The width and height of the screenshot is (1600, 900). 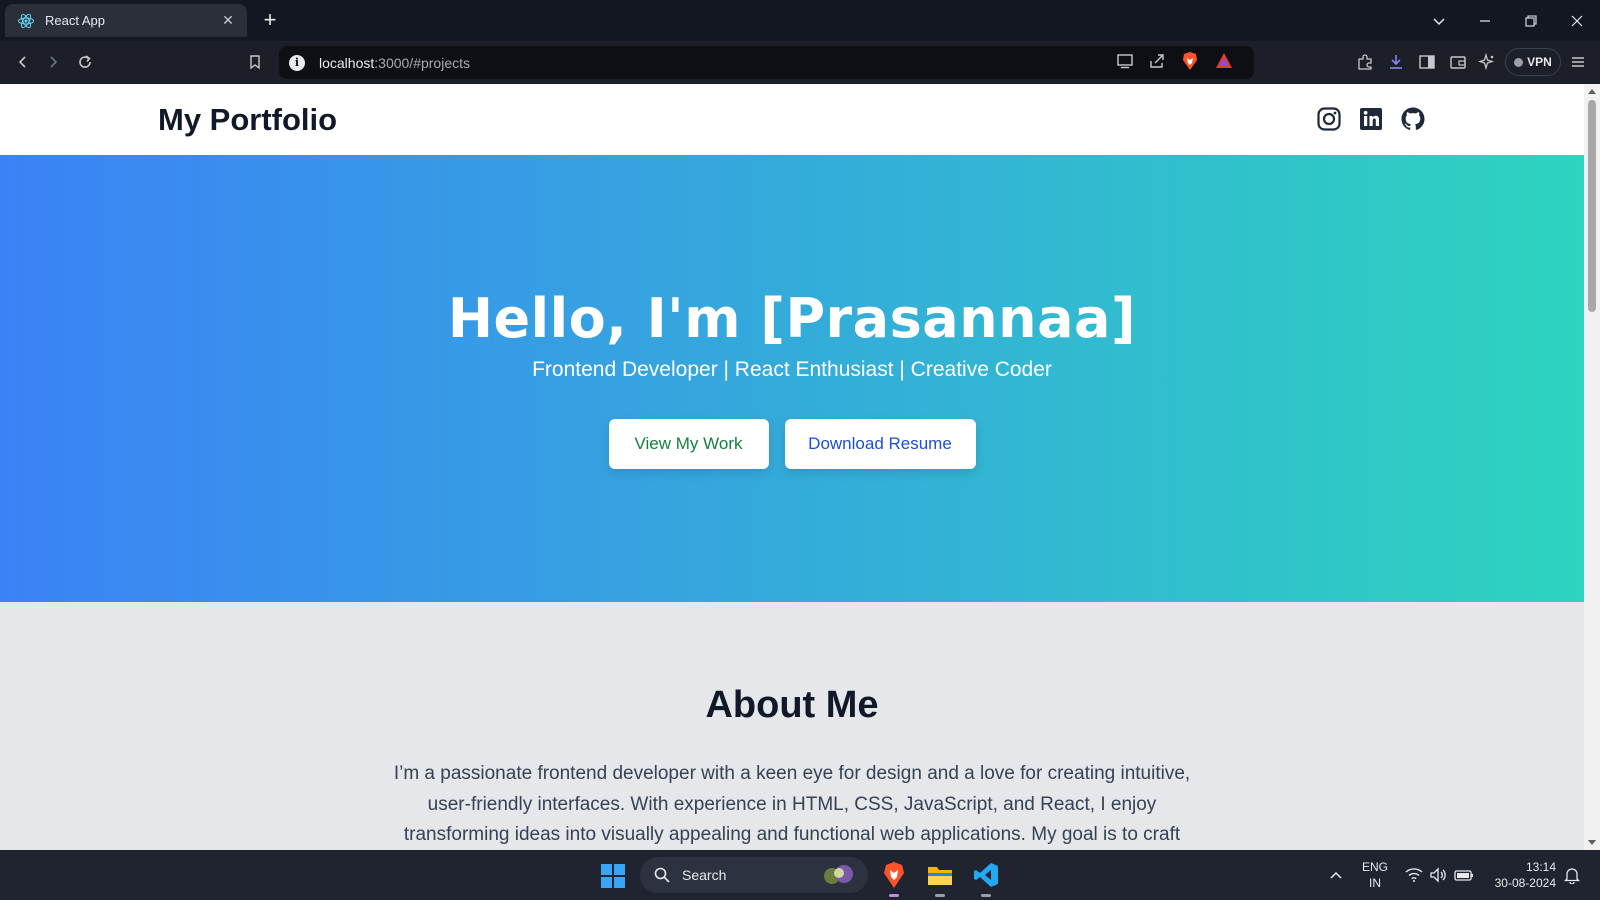 What do you see at coordinates (1578, 62) in the screenshot?
I see `menu-icon` at bounding box center [1578, 62].